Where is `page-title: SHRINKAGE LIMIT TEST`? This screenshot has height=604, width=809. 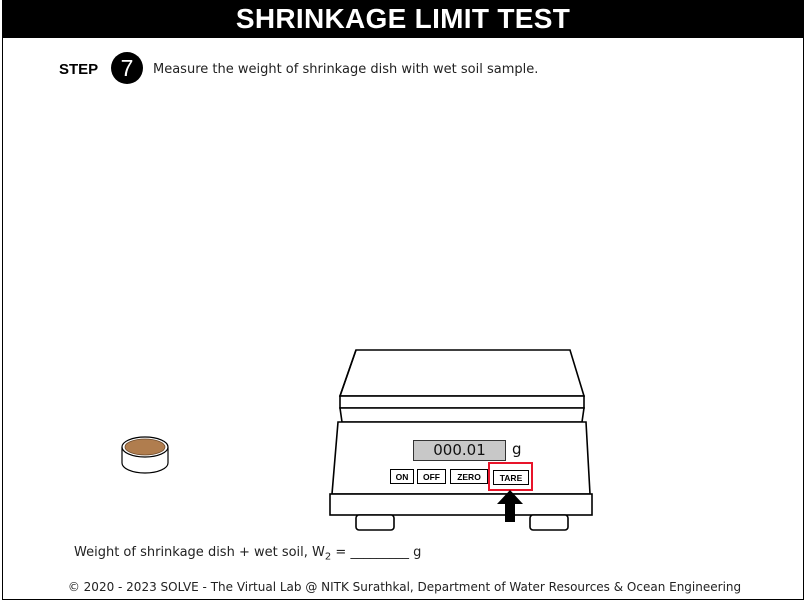
page-title: SHRINKAGE LIMIT TEST is located at coordinates (403, 19).